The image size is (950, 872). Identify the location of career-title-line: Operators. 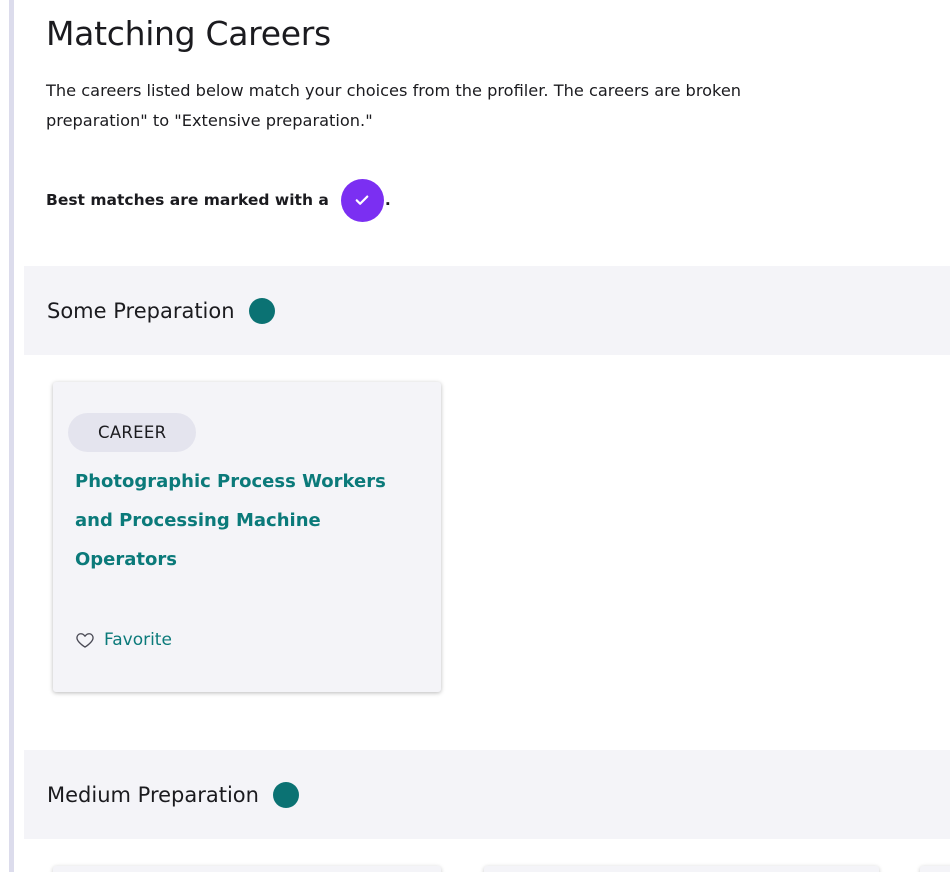
(126, 559).